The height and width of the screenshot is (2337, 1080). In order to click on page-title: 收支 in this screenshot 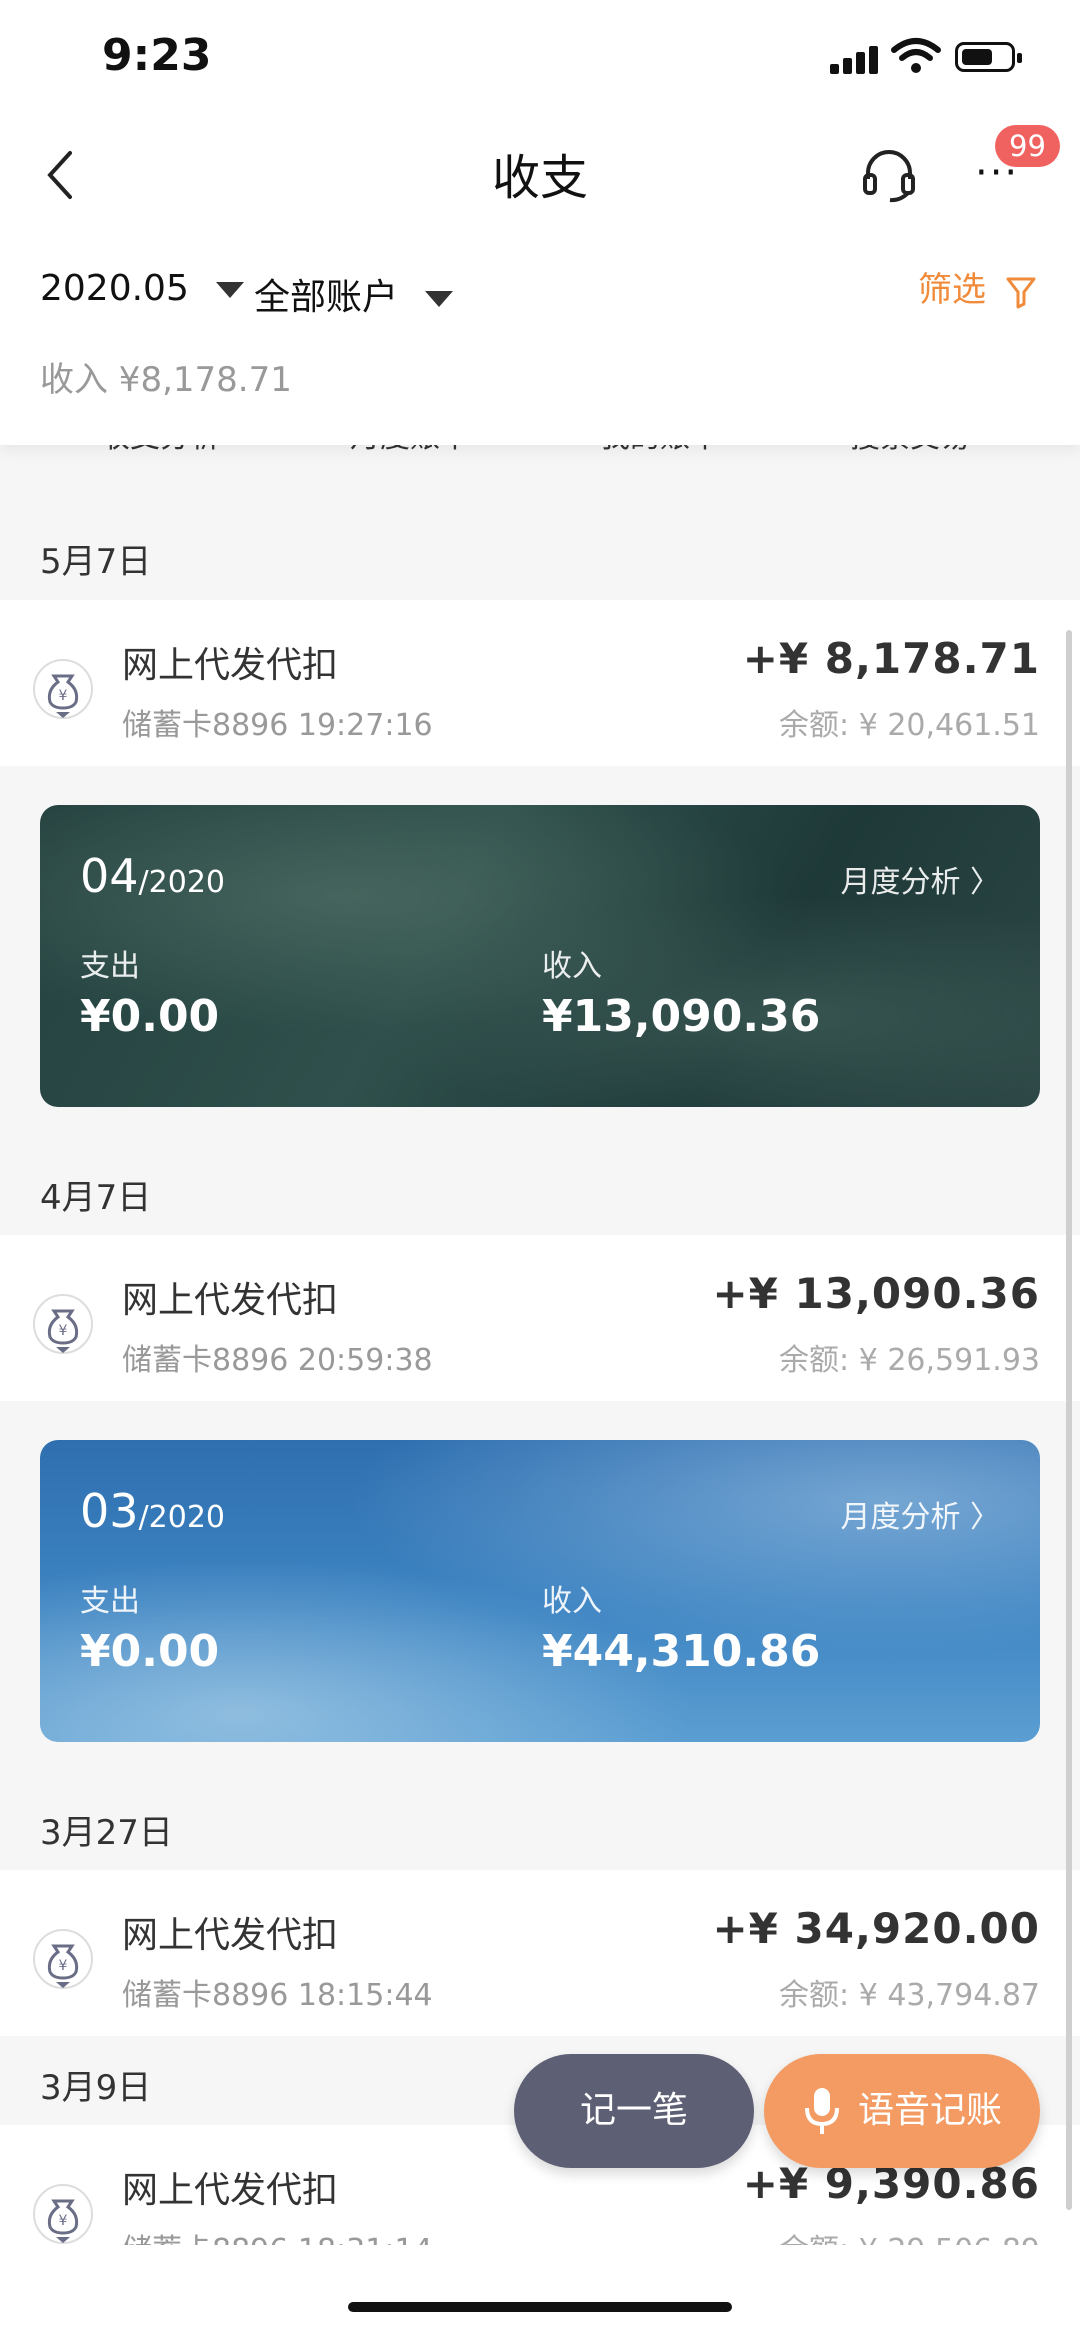, I will do `click(539, 178)`.